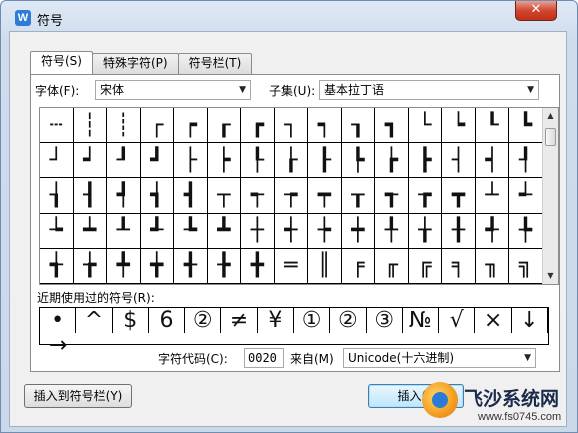 The image size is (578, 433). What do you see at coordinates (385, 320) in the screenshot?
I see `recent-symbol-cell: ③` at bounding box center [385, 320].